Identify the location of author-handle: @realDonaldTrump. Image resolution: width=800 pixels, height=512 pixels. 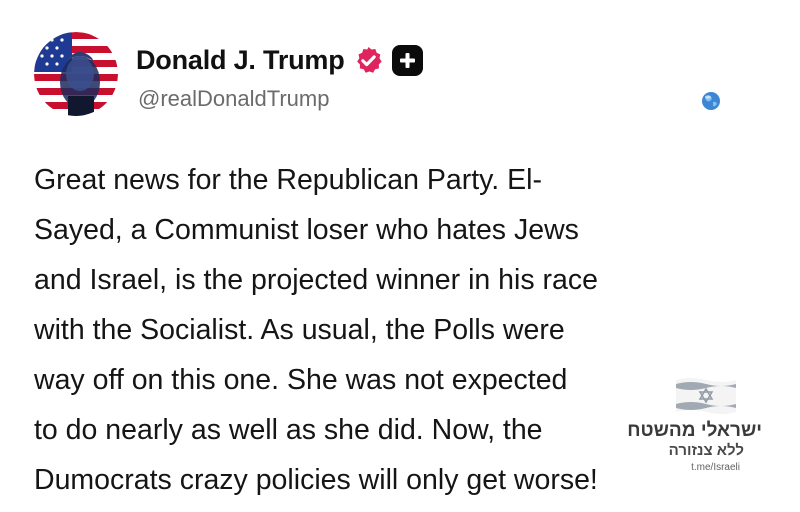
(233, 99).